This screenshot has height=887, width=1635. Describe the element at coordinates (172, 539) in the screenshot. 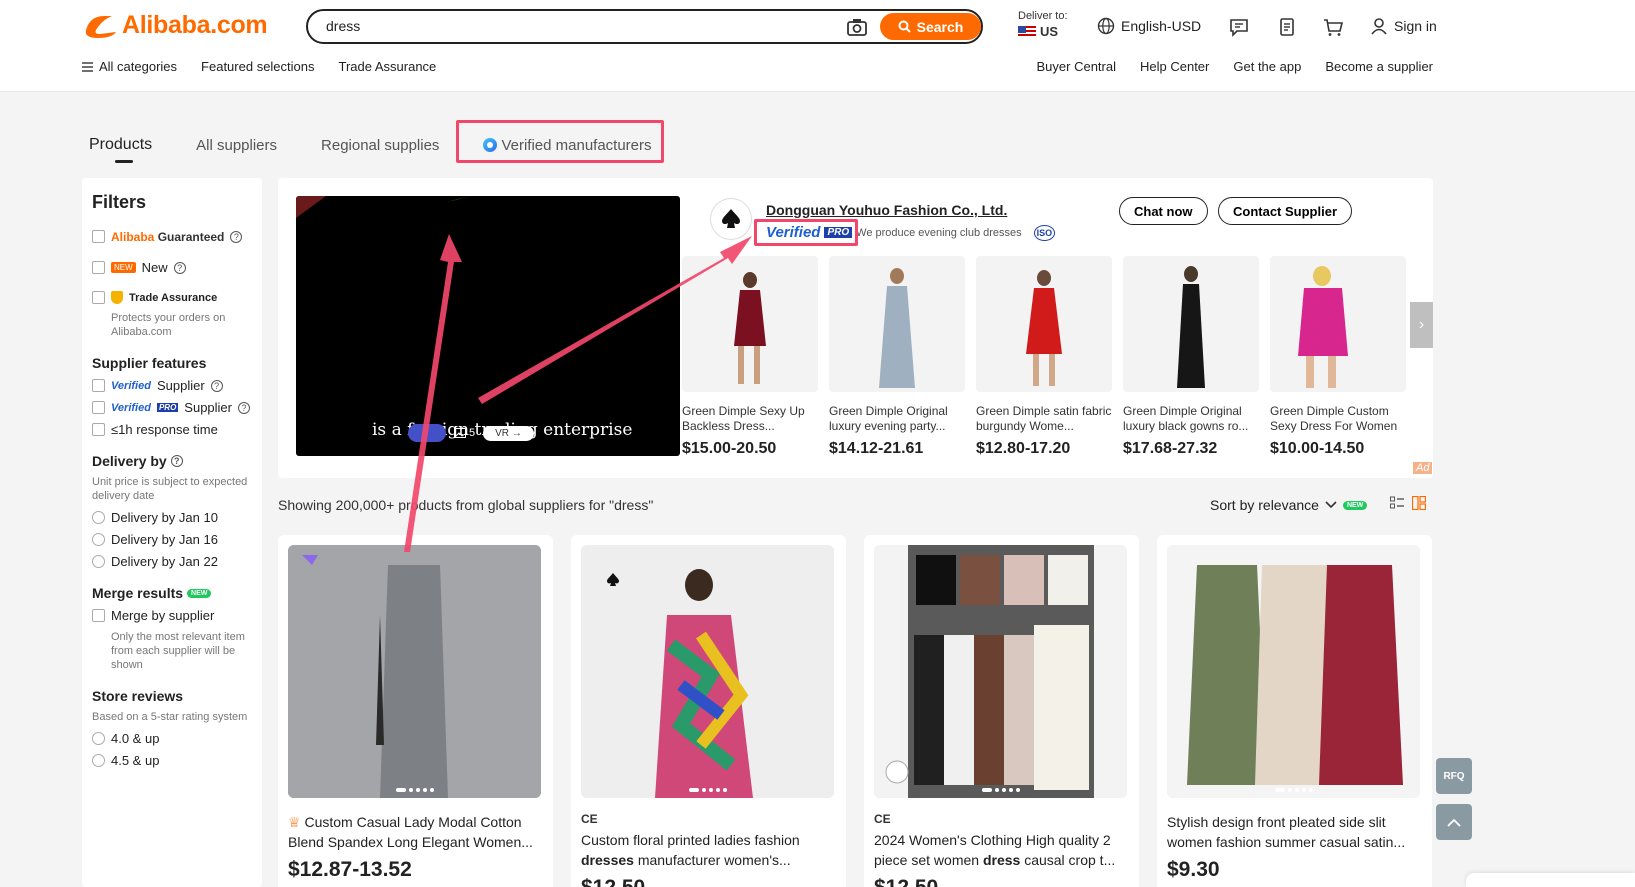

I see `delivery-option: Delivery by Jan 16` at that location.